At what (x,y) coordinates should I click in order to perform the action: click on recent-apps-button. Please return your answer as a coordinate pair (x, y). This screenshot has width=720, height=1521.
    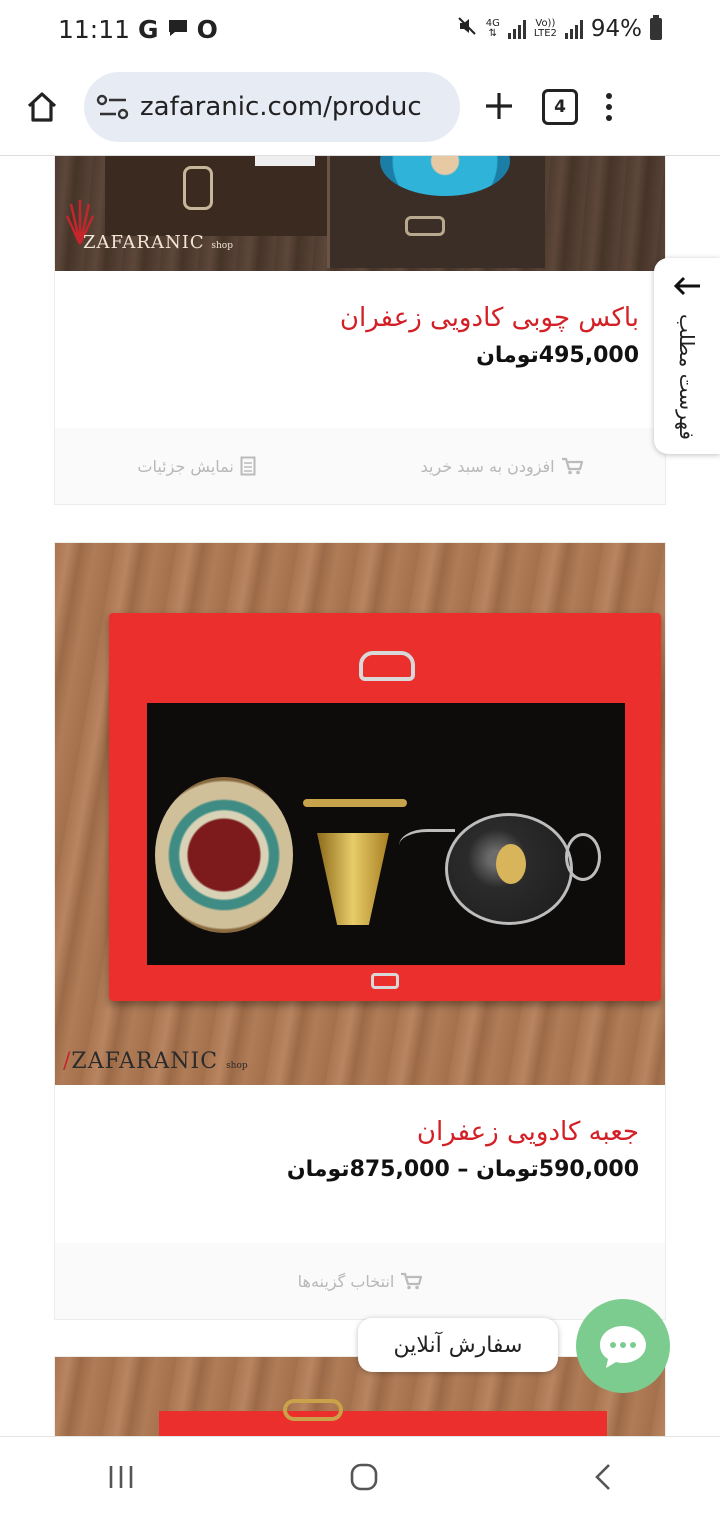
    Looking at the image, I should click on (121, 1479).